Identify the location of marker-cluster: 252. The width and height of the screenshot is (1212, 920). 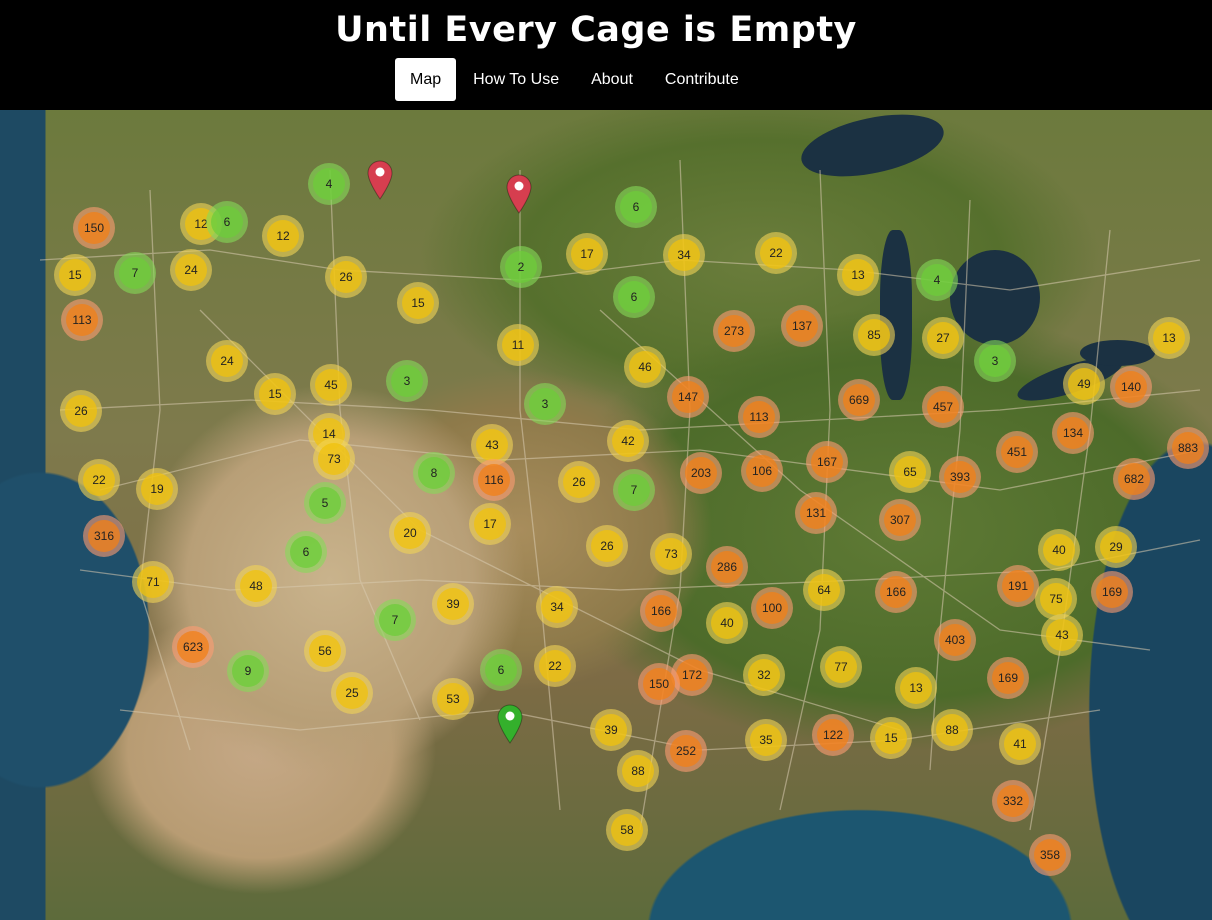
(686, 751).